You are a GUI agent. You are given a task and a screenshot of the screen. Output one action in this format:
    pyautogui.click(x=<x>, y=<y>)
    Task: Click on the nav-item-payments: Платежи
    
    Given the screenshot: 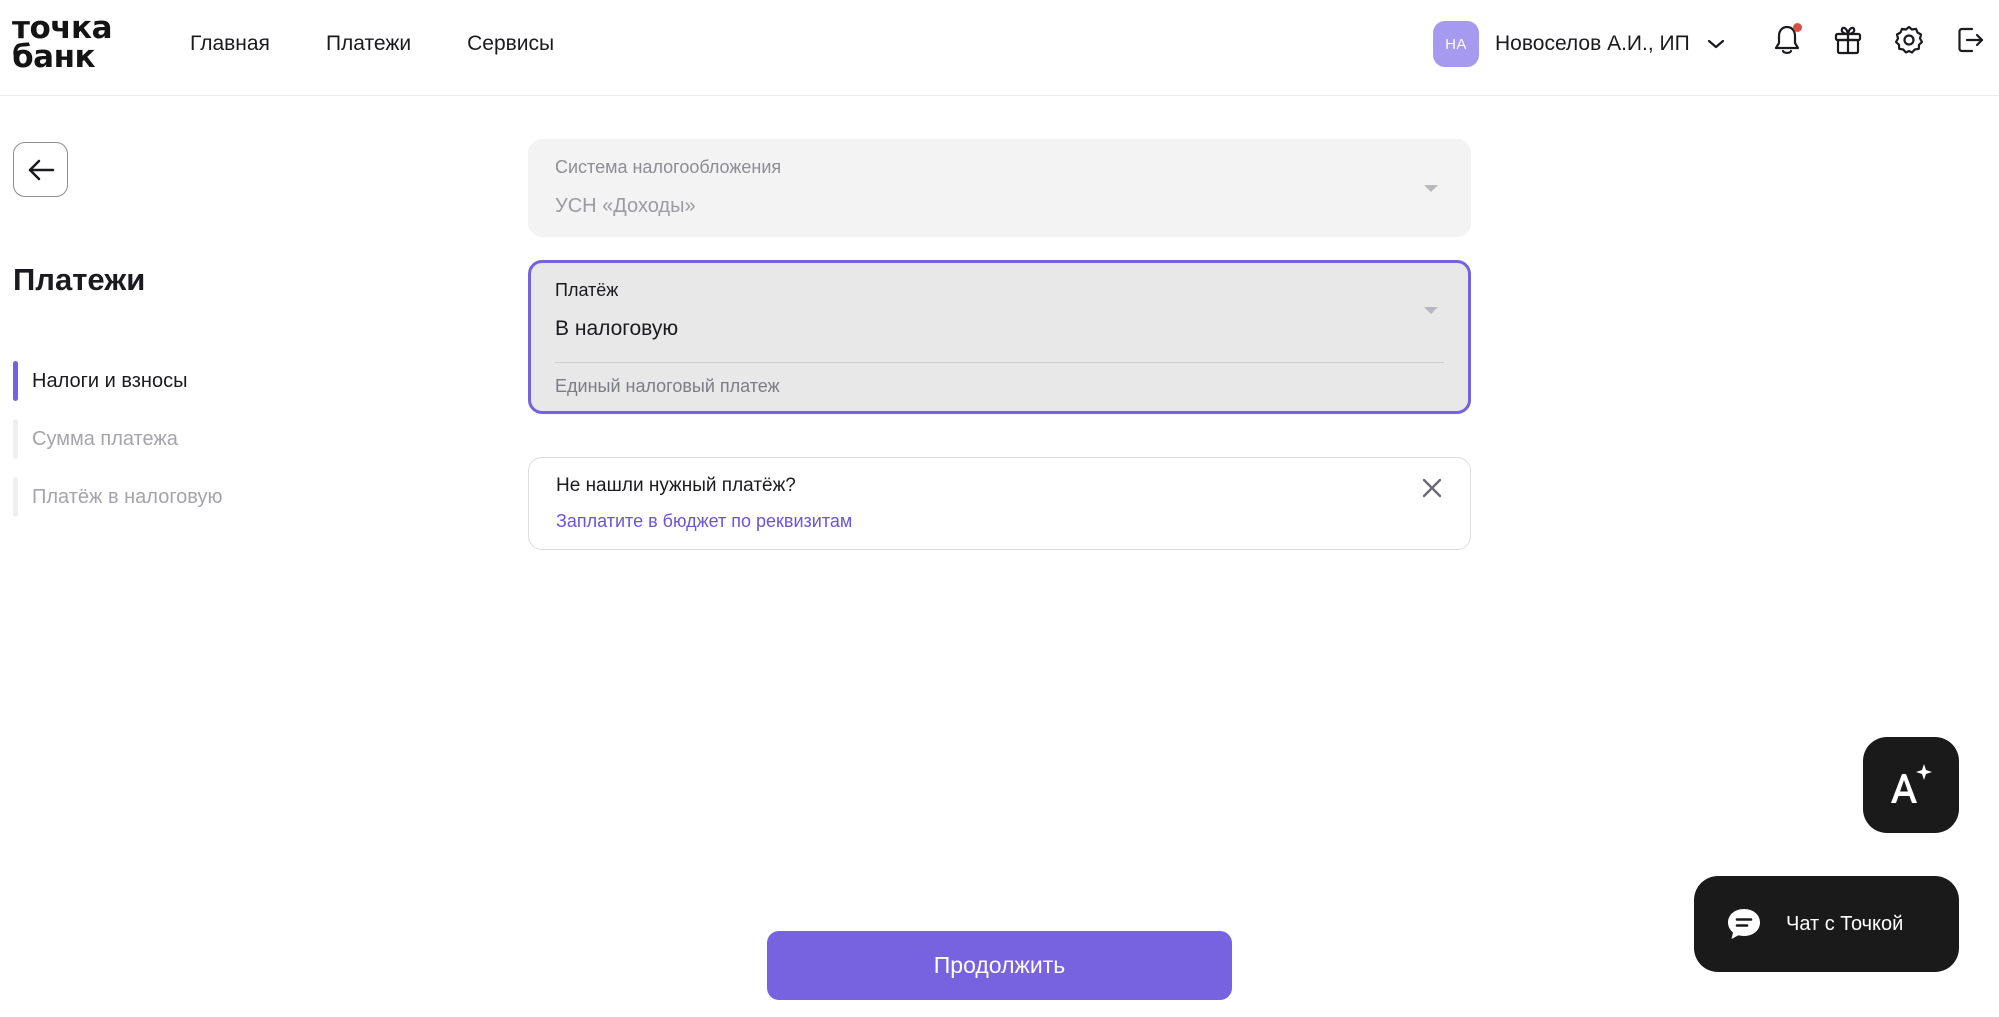 What is the action you would take?
    pyautogui.click(x=368, y=44)
    